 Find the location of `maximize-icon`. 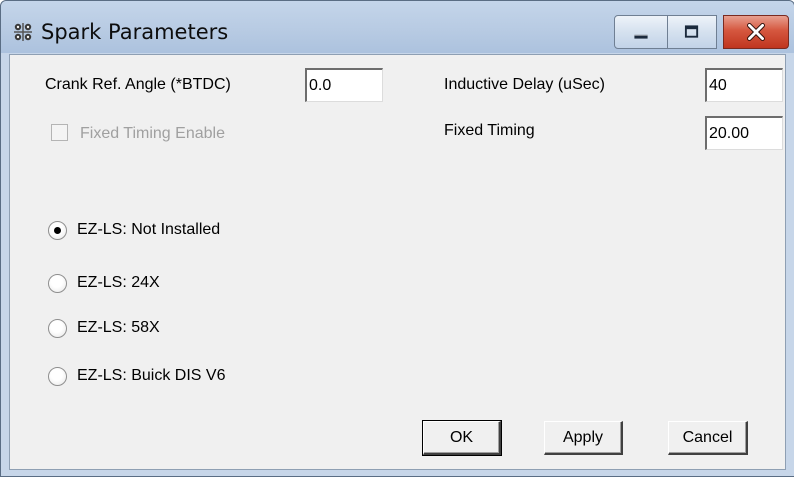

maximize-icon is located at coordinates (691, 31).